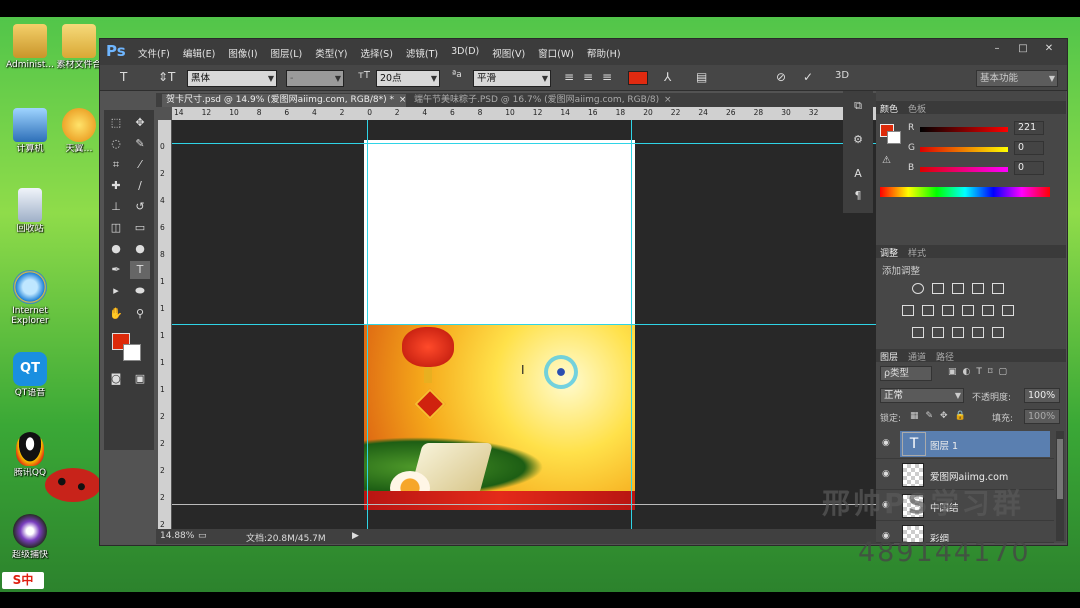 This screenshot has height=608, width=1080. Describe the element at coordinates (30, 211) in the screenshot. I see `desktop-icon-recycle: 回收站` at that location.